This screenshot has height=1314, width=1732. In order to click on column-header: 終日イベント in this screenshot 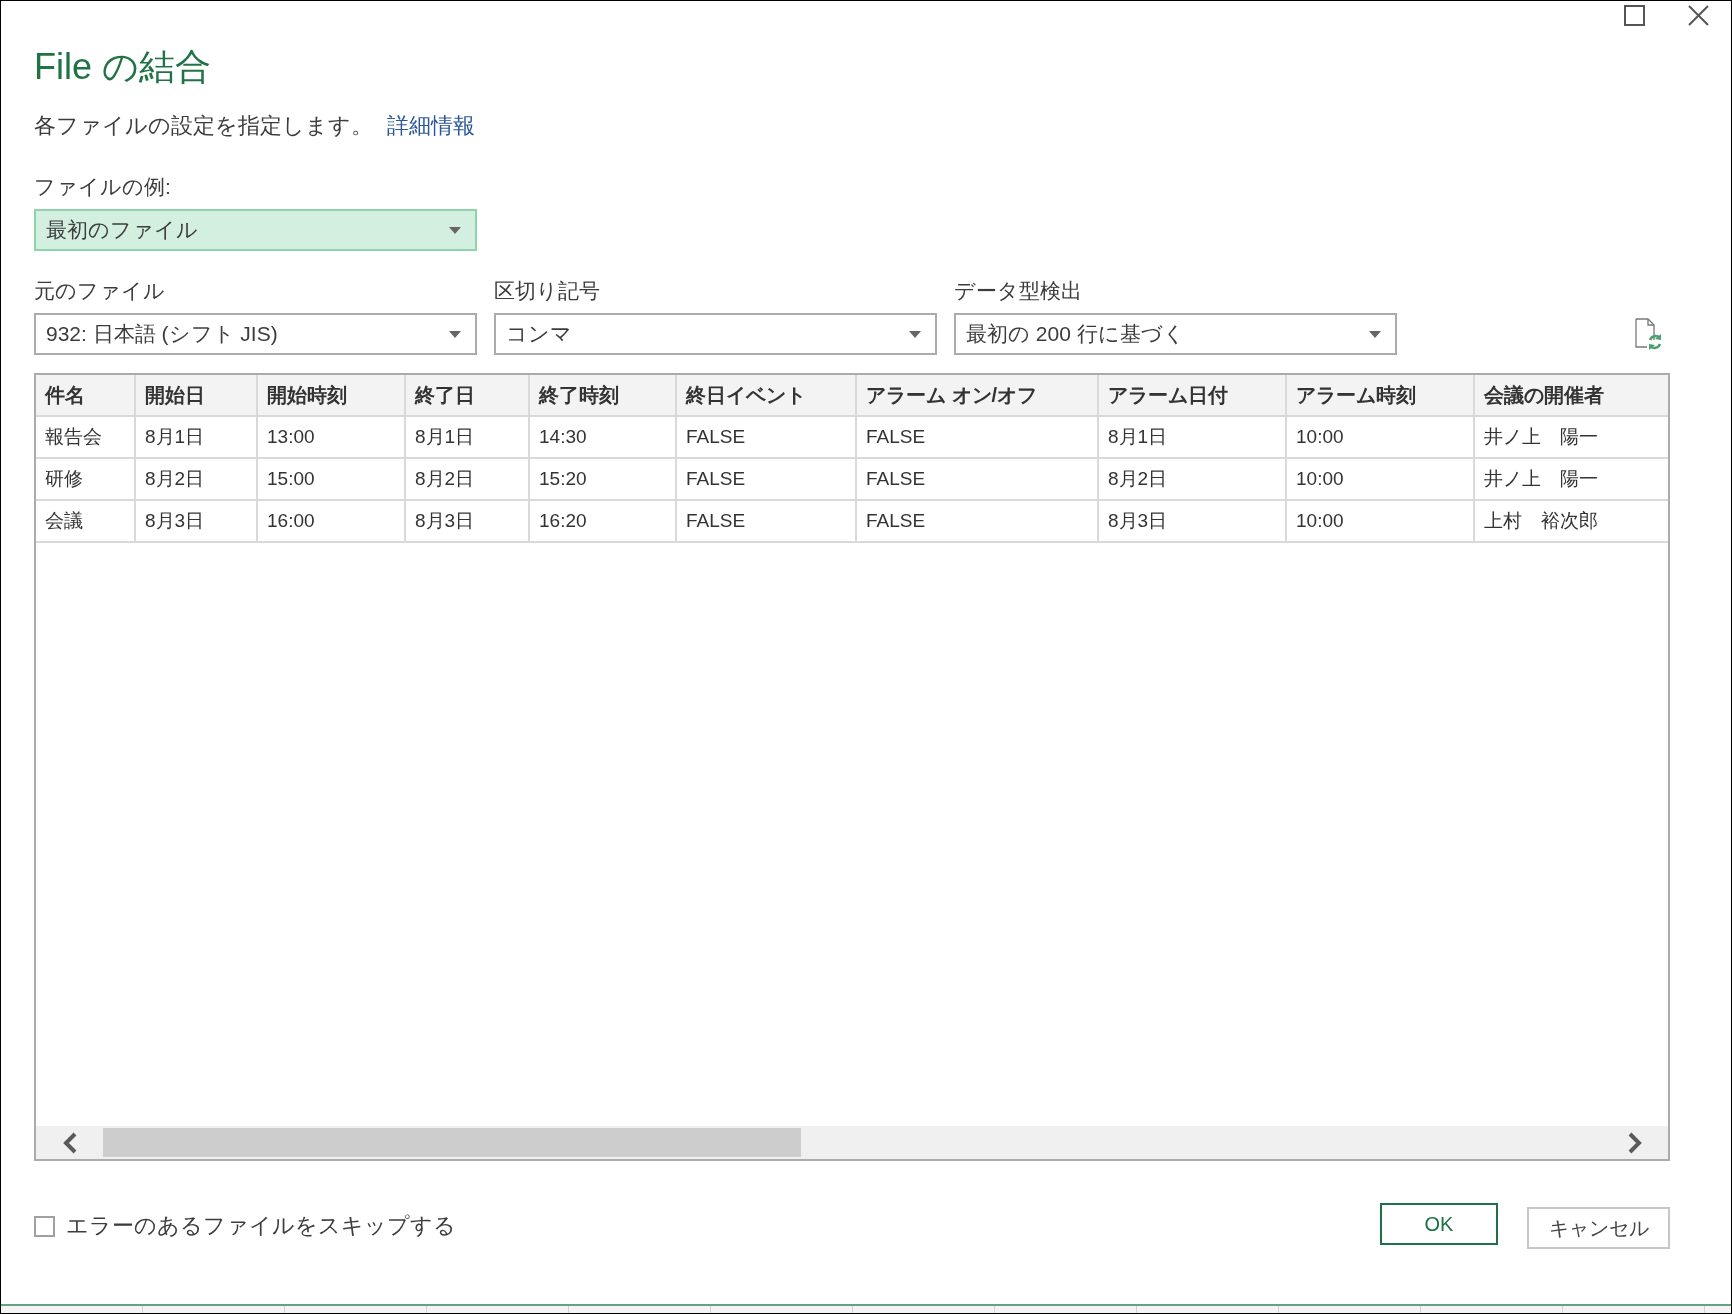, I will do `click(766, 395)`.